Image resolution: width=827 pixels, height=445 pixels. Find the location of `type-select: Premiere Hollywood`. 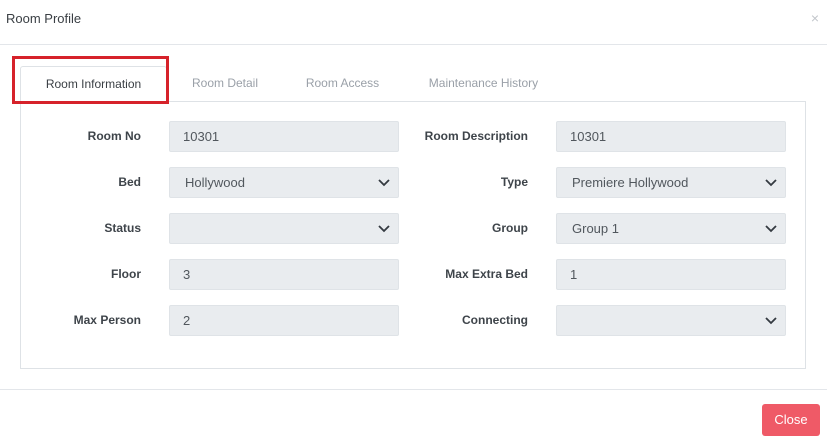

type-select: Premiere Hollywood is located at coordinates (671, 182).